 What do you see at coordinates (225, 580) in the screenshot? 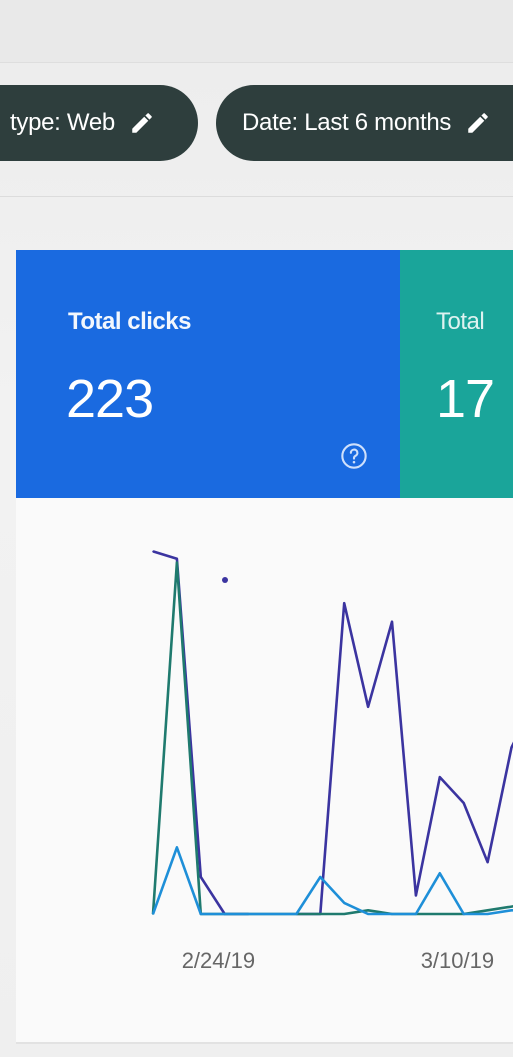
I see `data-point-marker` at bounding box center [225, 580].